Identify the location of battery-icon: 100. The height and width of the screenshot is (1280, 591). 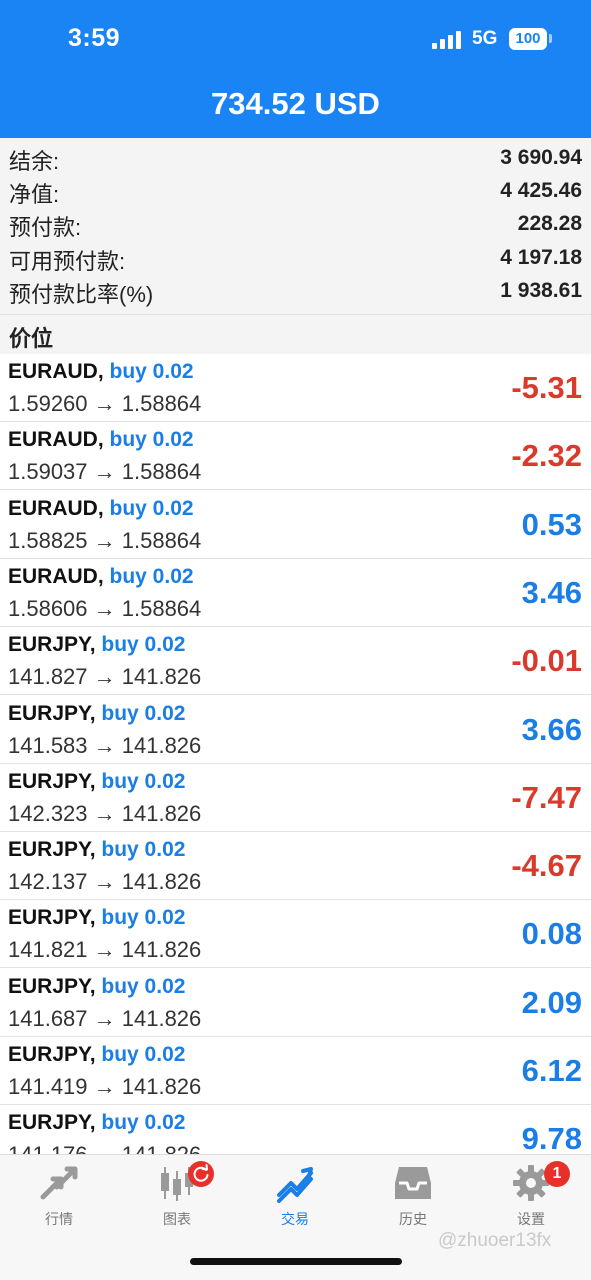
(528, 39).